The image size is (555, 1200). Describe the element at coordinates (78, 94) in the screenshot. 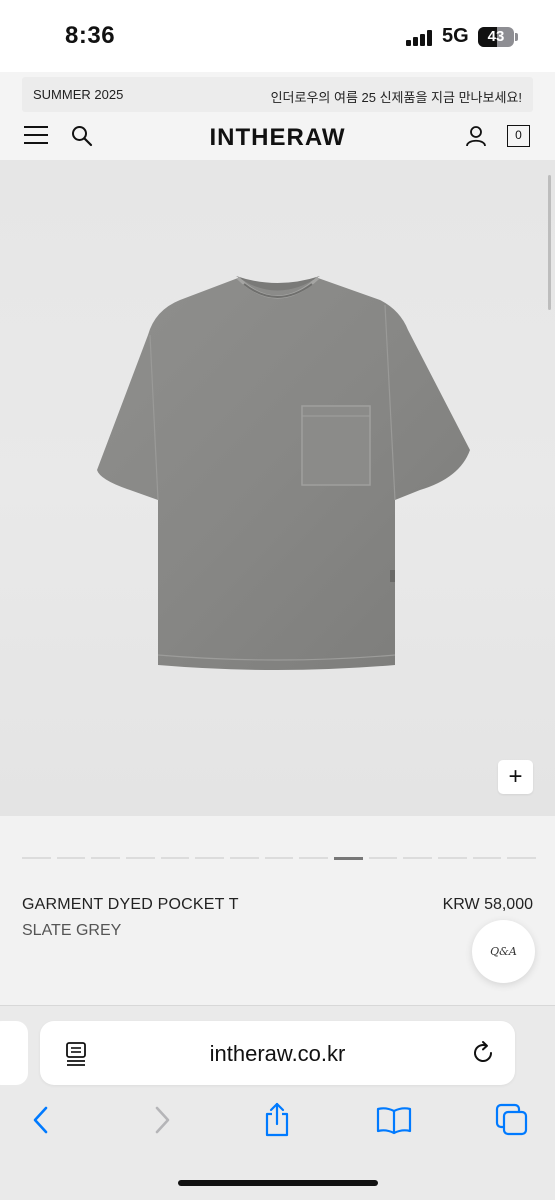

I see `banner-season: SUMMER 2025` at that location.